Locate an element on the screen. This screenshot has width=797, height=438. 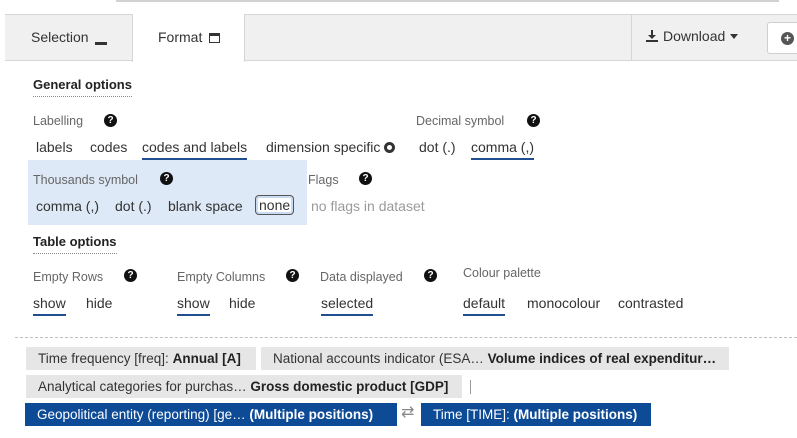
decimal-symbol-help-icon: ? is located at coordinates (533, 120).